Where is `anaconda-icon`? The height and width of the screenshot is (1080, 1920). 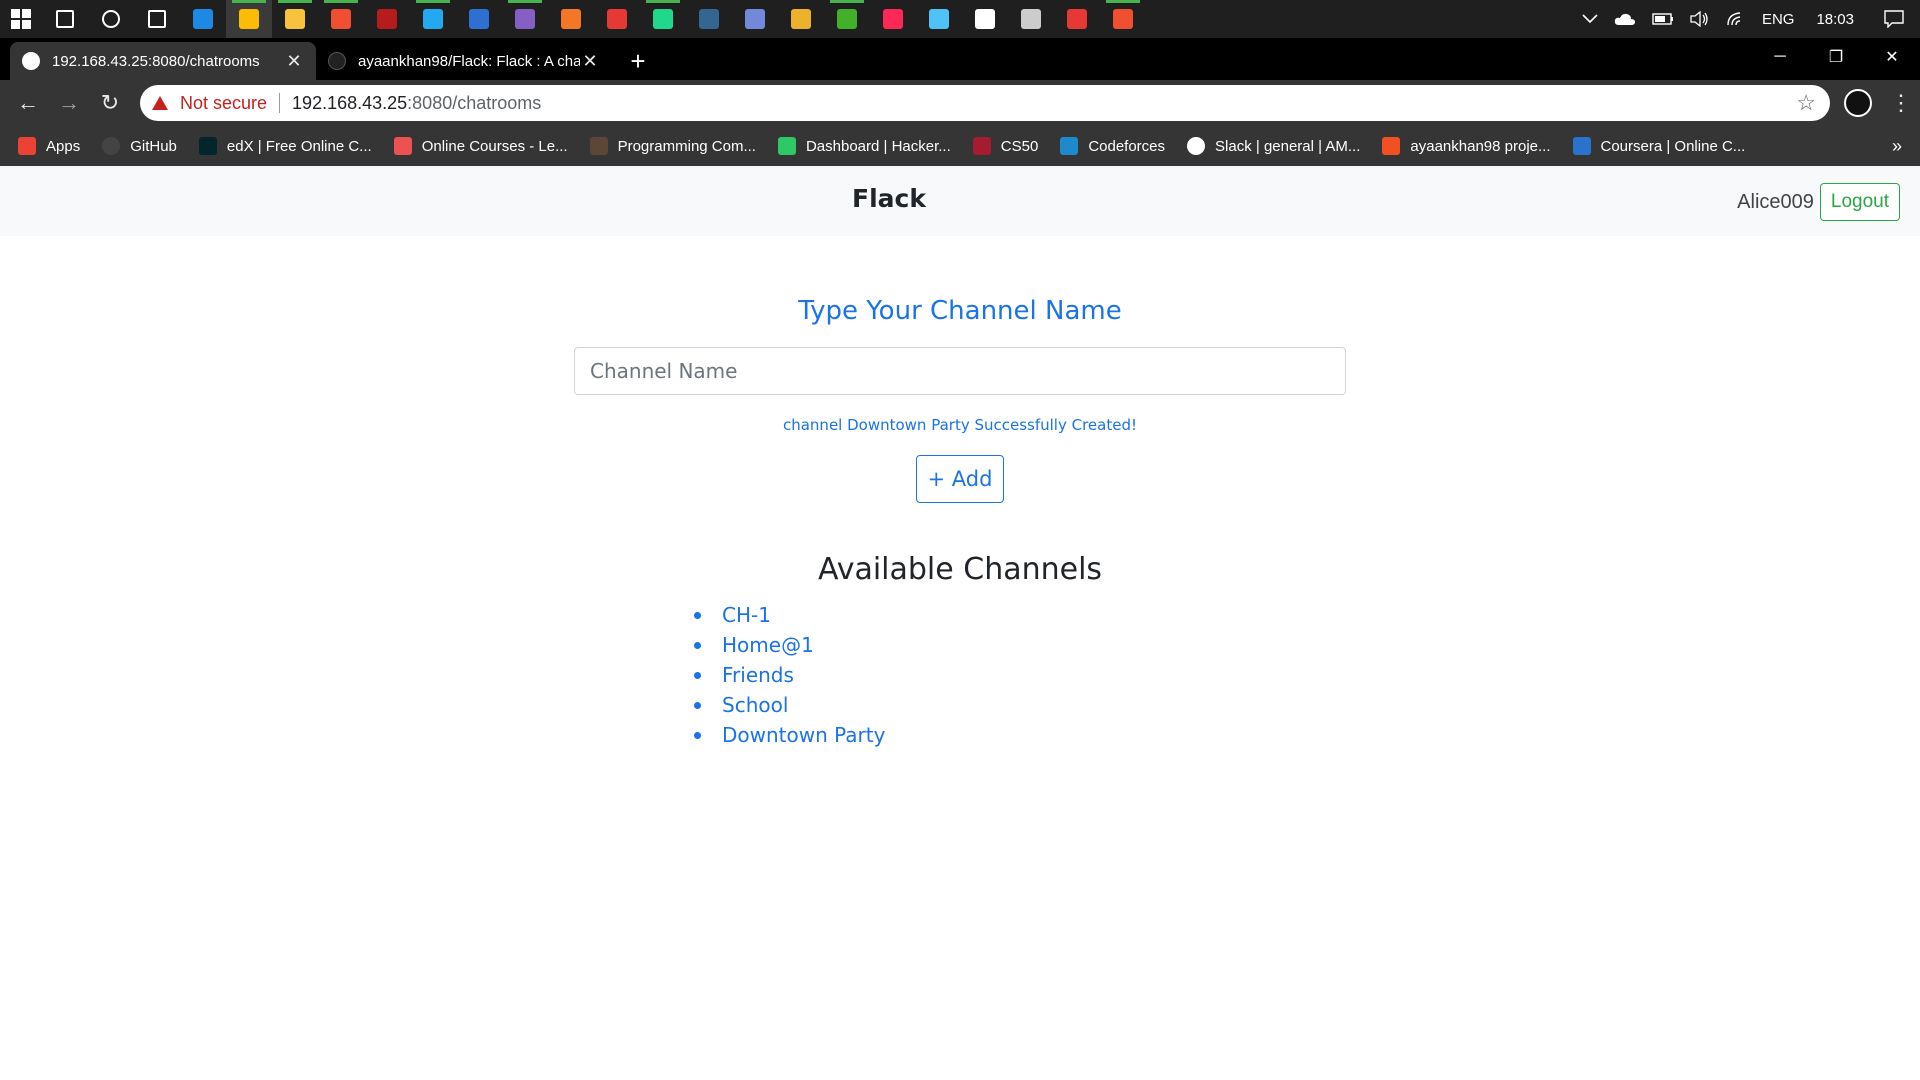
anaconda-icon is located at coordinates (847, 19).